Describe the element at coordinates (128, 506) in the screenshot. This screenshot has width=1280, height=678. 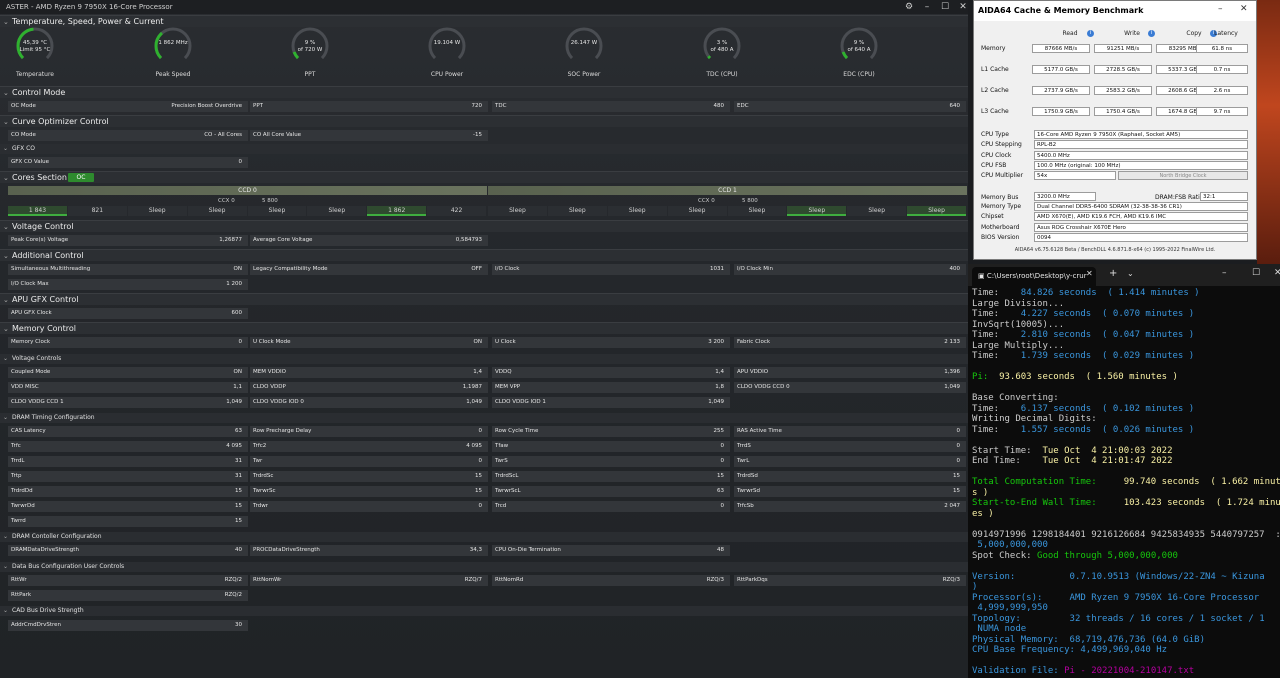
I see `setting-cell: TwrwrDd 15` at that location.